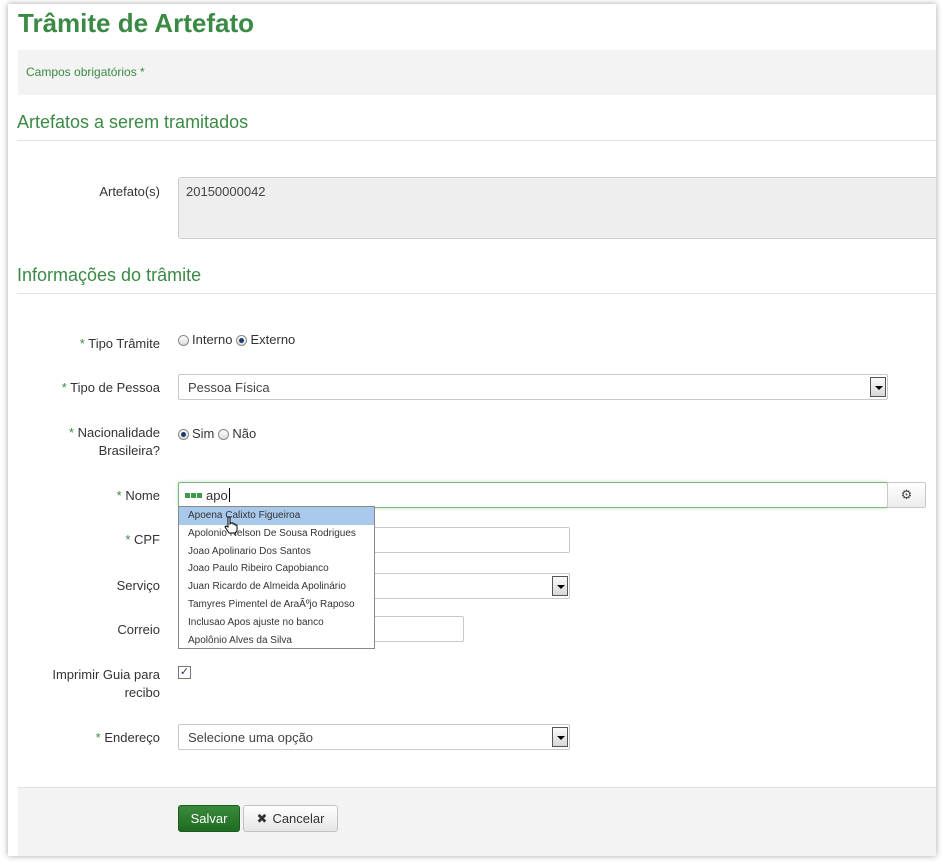 The width and height of the screenshot is (942, 863). I want to click on endereco-label: * Endereço, so click(85, 738).